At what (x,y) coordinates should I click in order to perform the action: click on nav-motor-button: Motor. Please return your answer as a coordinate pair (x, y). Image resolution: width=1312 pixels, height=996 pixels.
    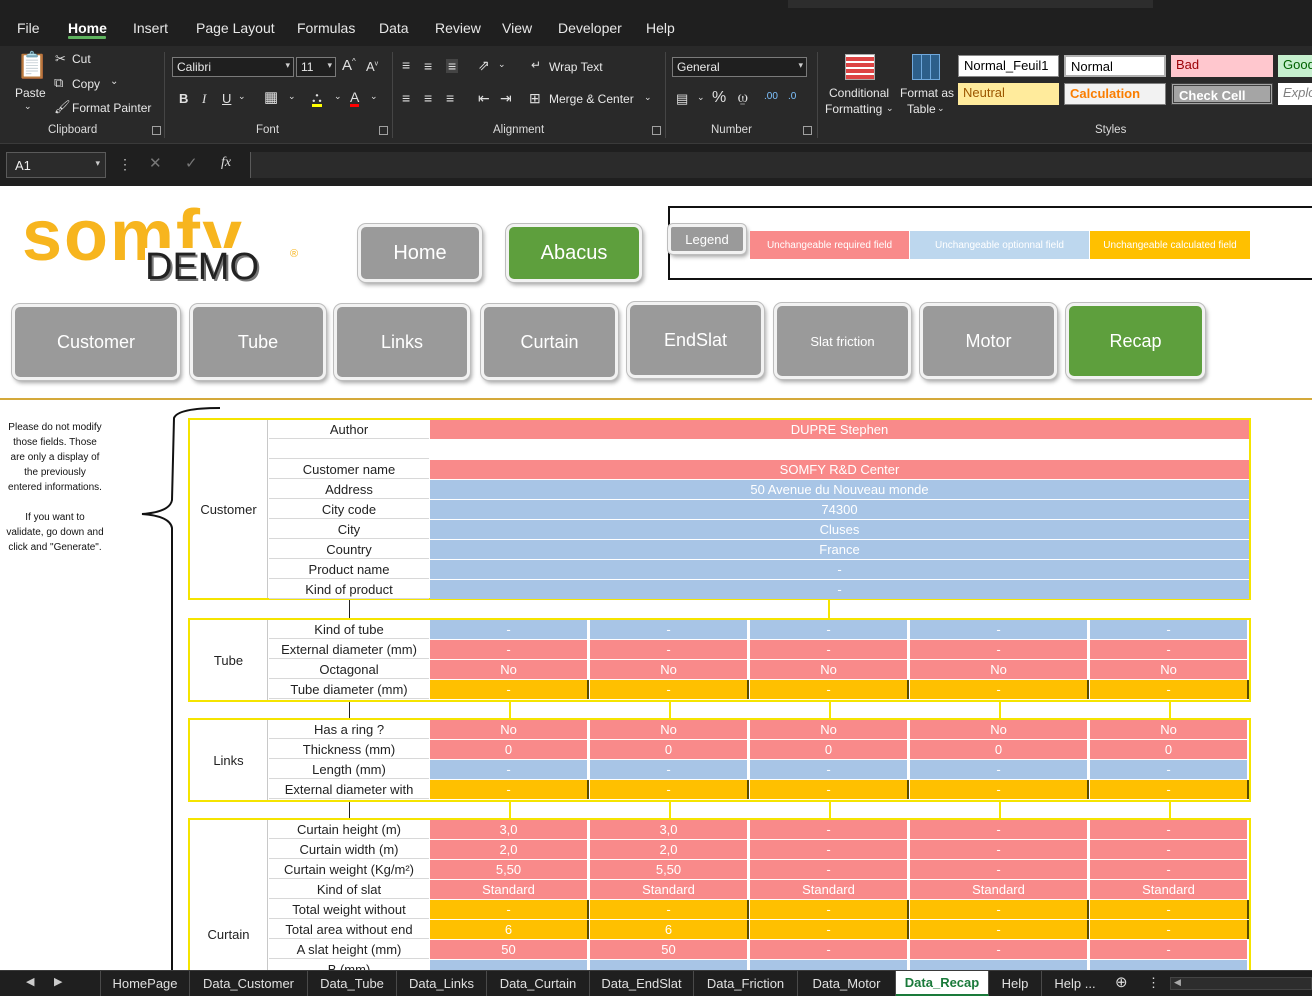
    Looking at the image, I should click on (988, 341).